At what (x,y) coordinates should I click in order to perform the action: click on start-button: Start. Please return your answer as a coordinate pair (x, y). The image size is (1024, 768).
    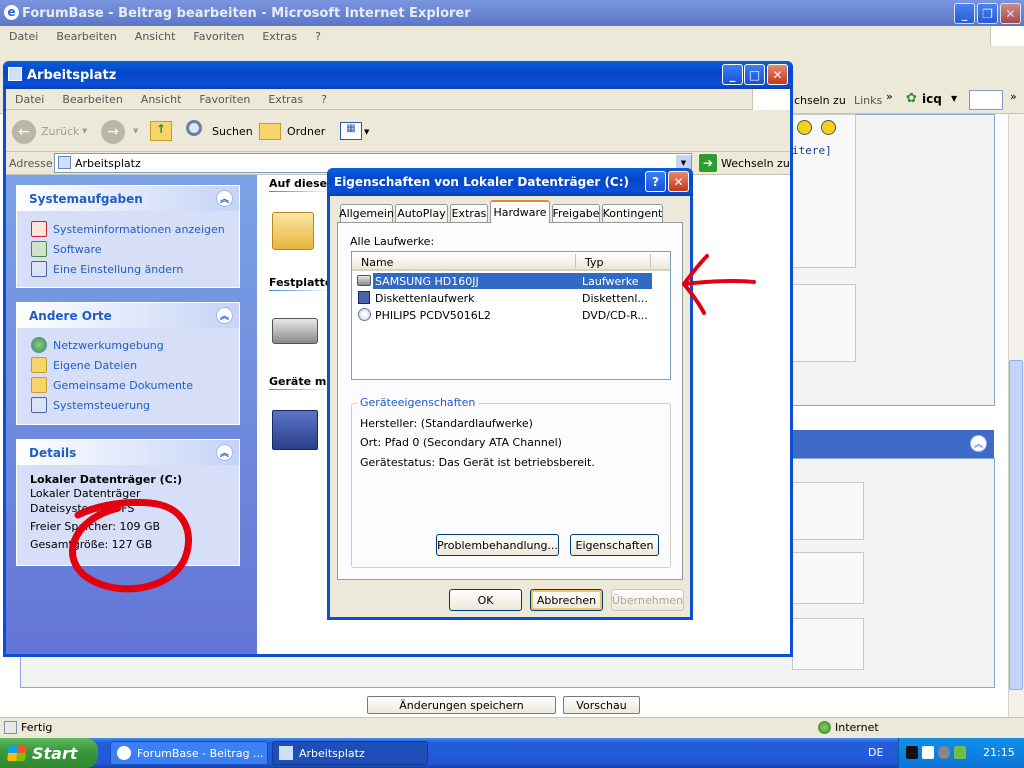
    Looking at the image, I should click on (49, 753).